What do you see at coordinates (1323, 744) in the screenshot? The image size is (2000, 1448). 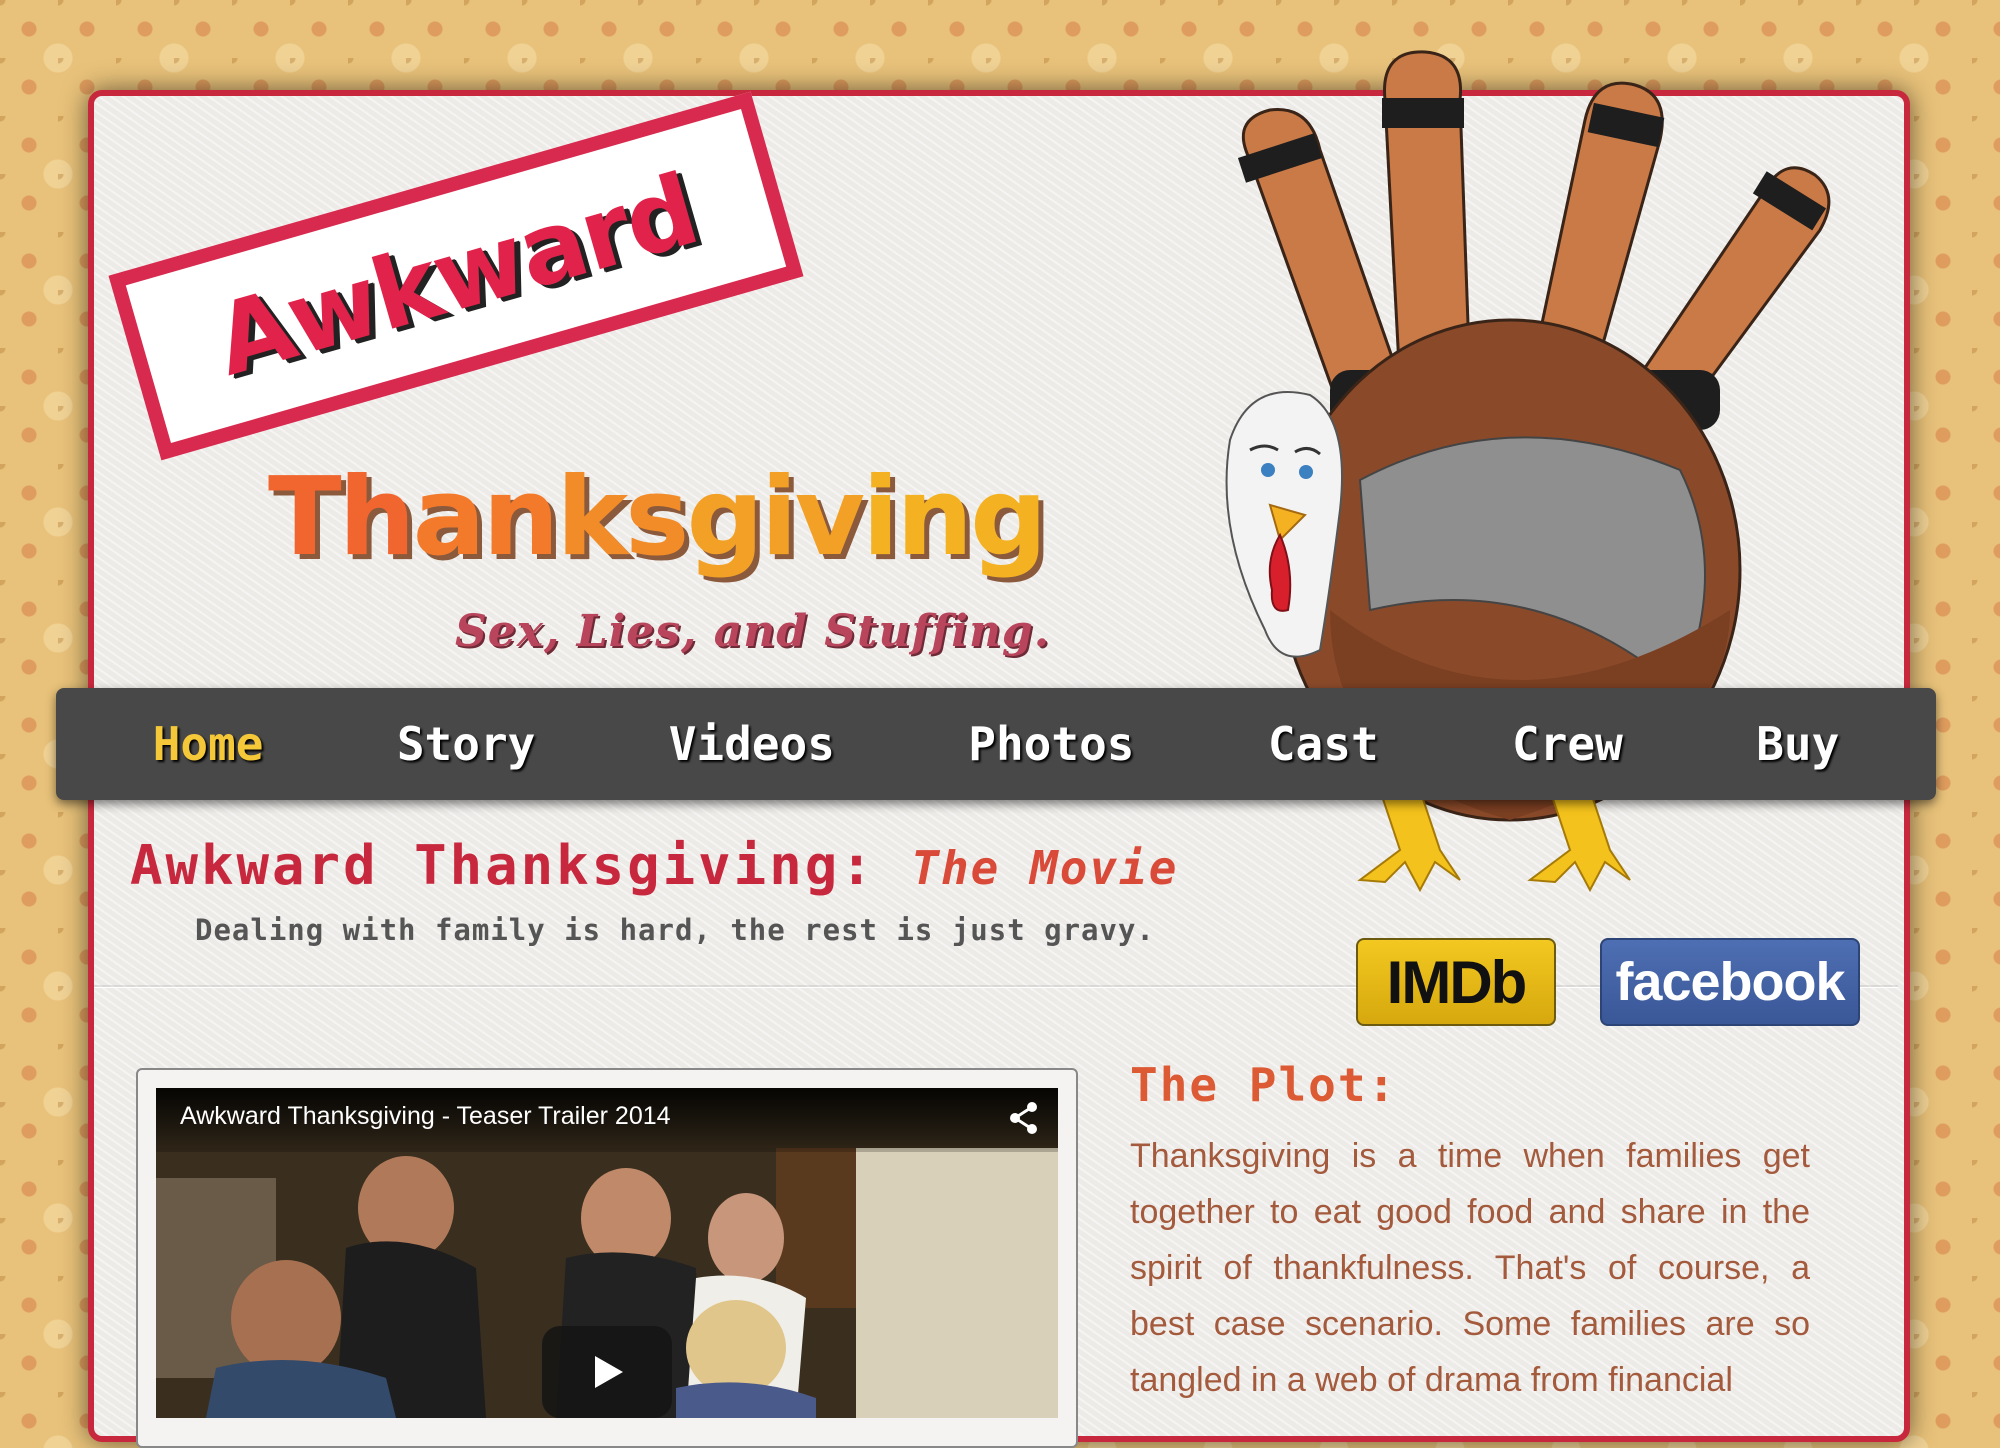 I see `nav-cast: Cast` at bounding box center [1323, 744].